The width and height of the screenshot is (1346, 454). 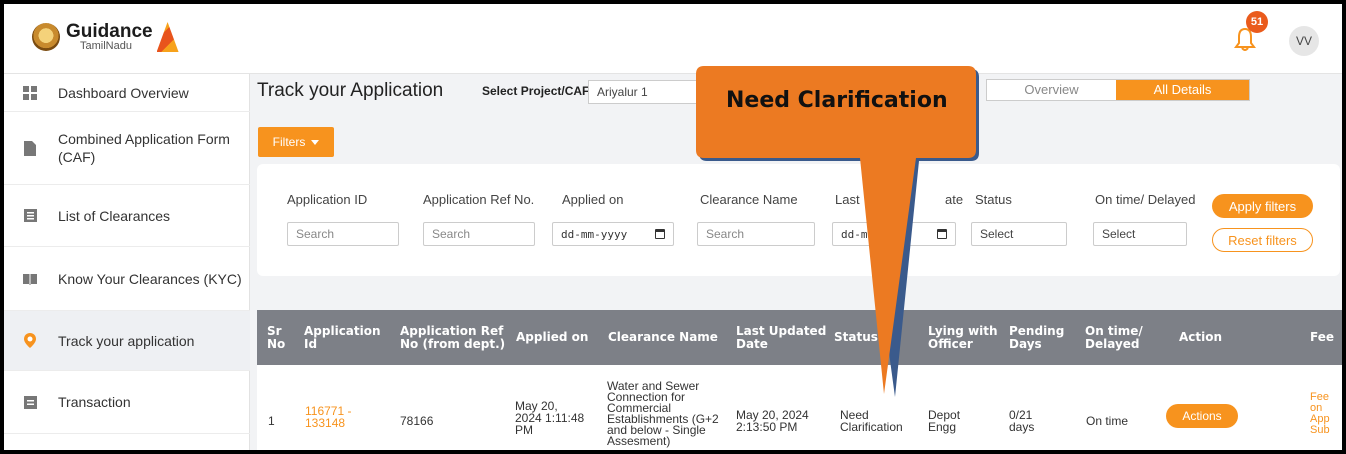 What do you see at coordinates (854, 234) in the screenshot?
I see `last-updated-date-placeholder: dd-m` at bounding box center [854, 234].